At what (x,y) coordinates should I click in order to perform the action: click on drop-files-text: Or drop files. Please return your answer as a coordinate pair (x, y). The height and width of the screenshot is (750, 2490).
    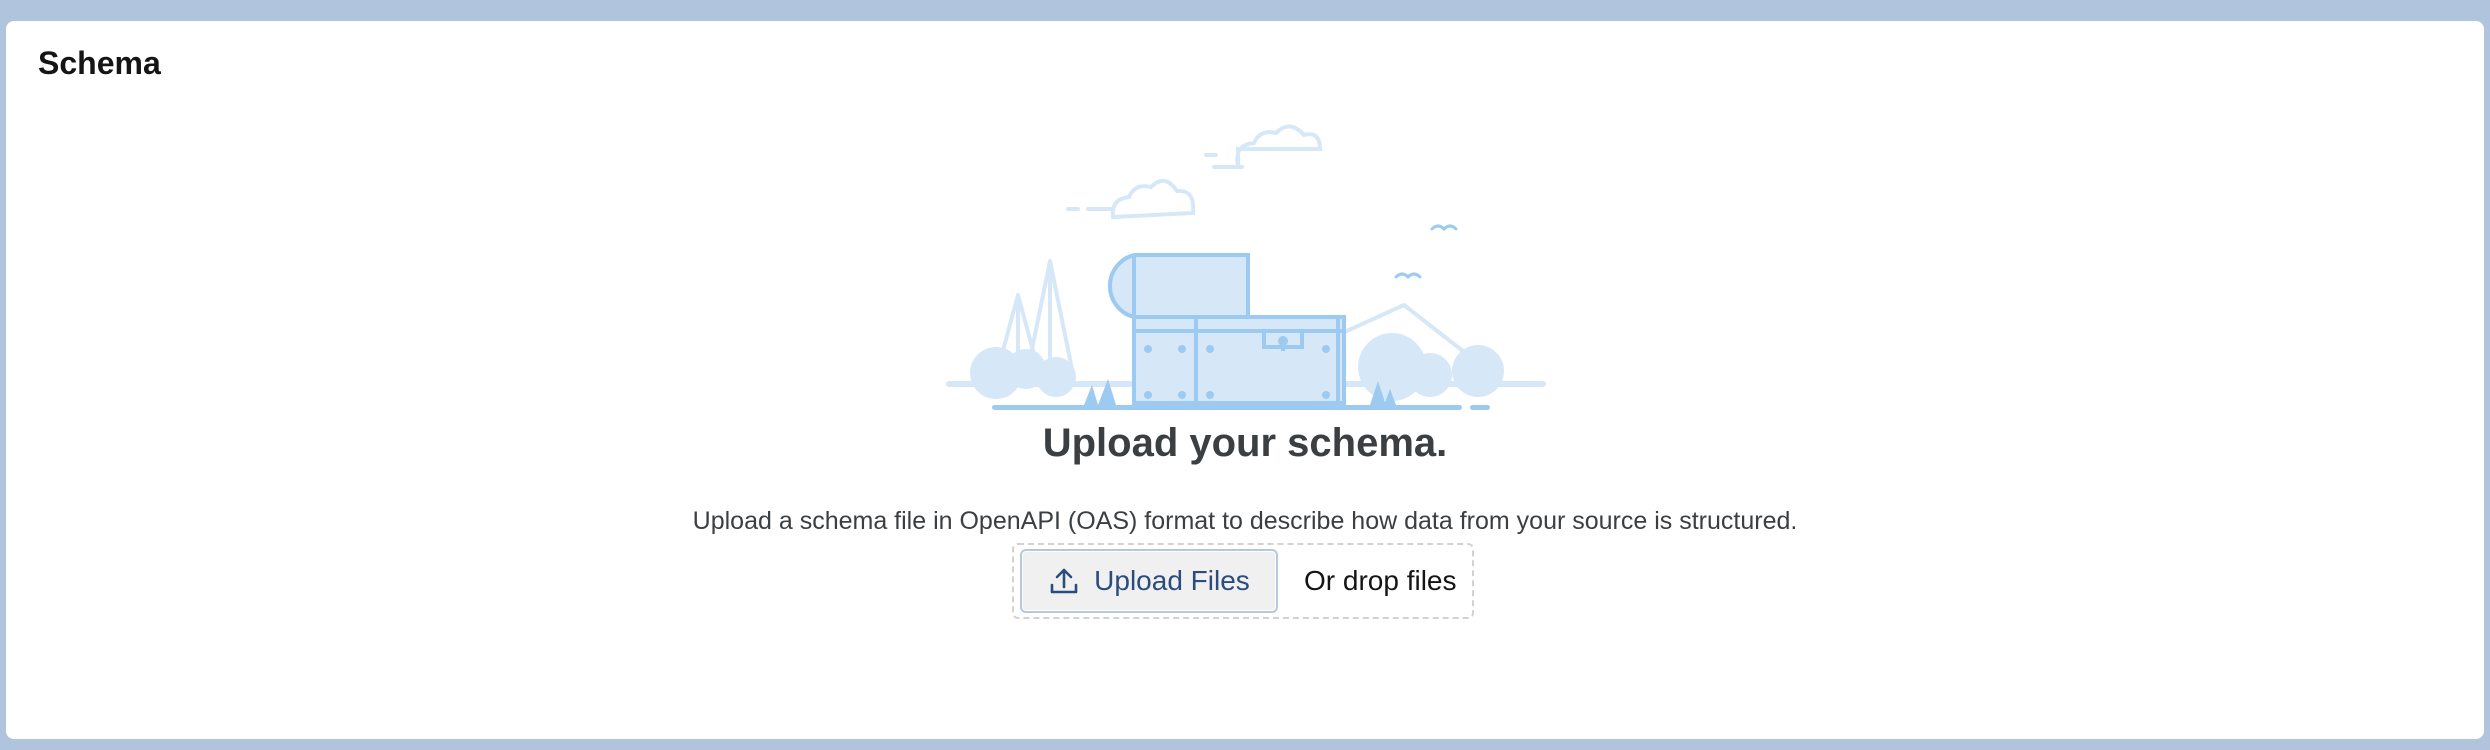
    Looking at the image, I should click on (1380, 580).